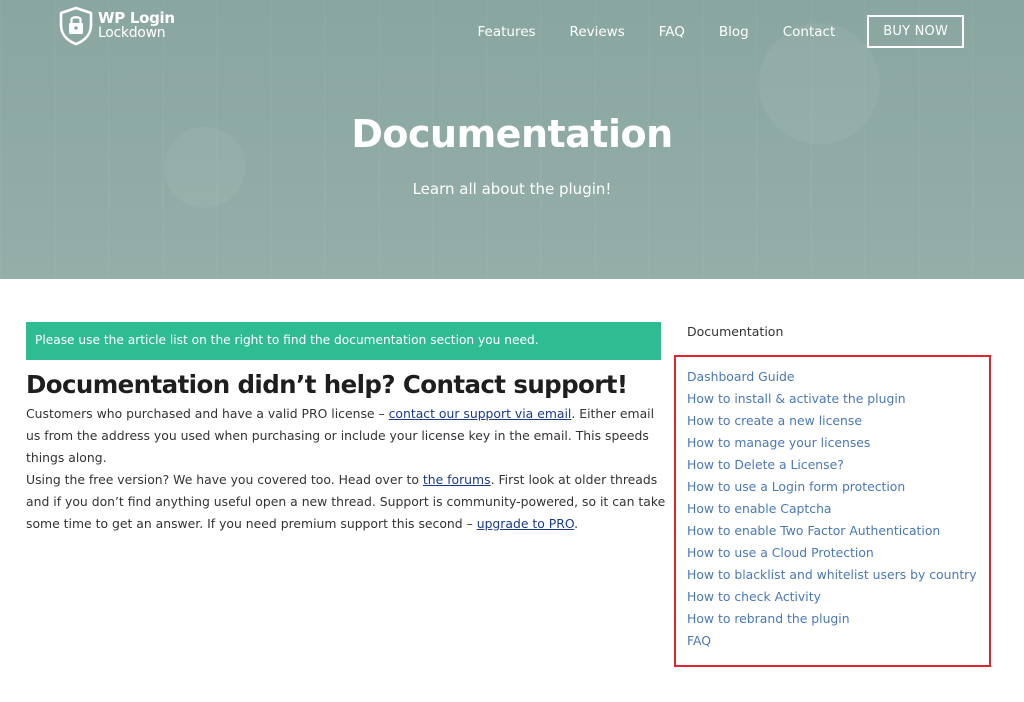 The width and height of the screenshot is (1024, 702). I want to click on list-item: How to create a new license, so click(832, 421).